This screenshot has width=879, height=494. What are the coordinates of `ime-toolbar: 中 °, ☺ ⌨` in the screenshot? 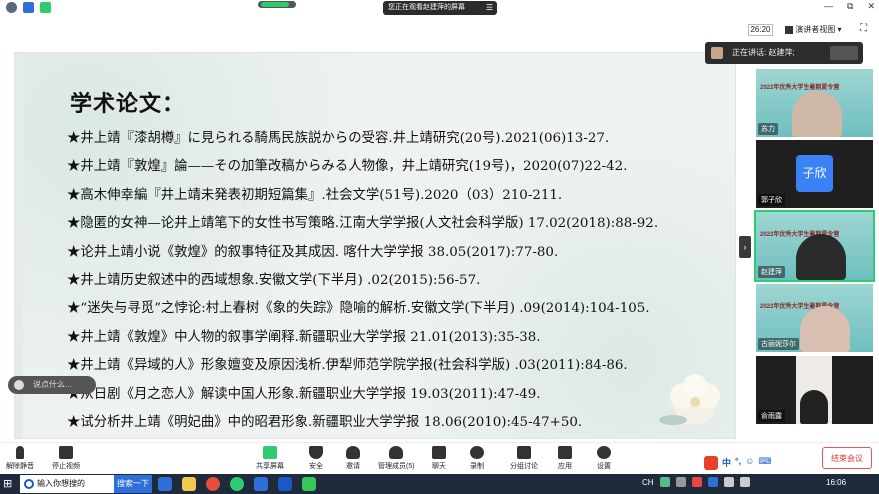 It's located at (737, 463).